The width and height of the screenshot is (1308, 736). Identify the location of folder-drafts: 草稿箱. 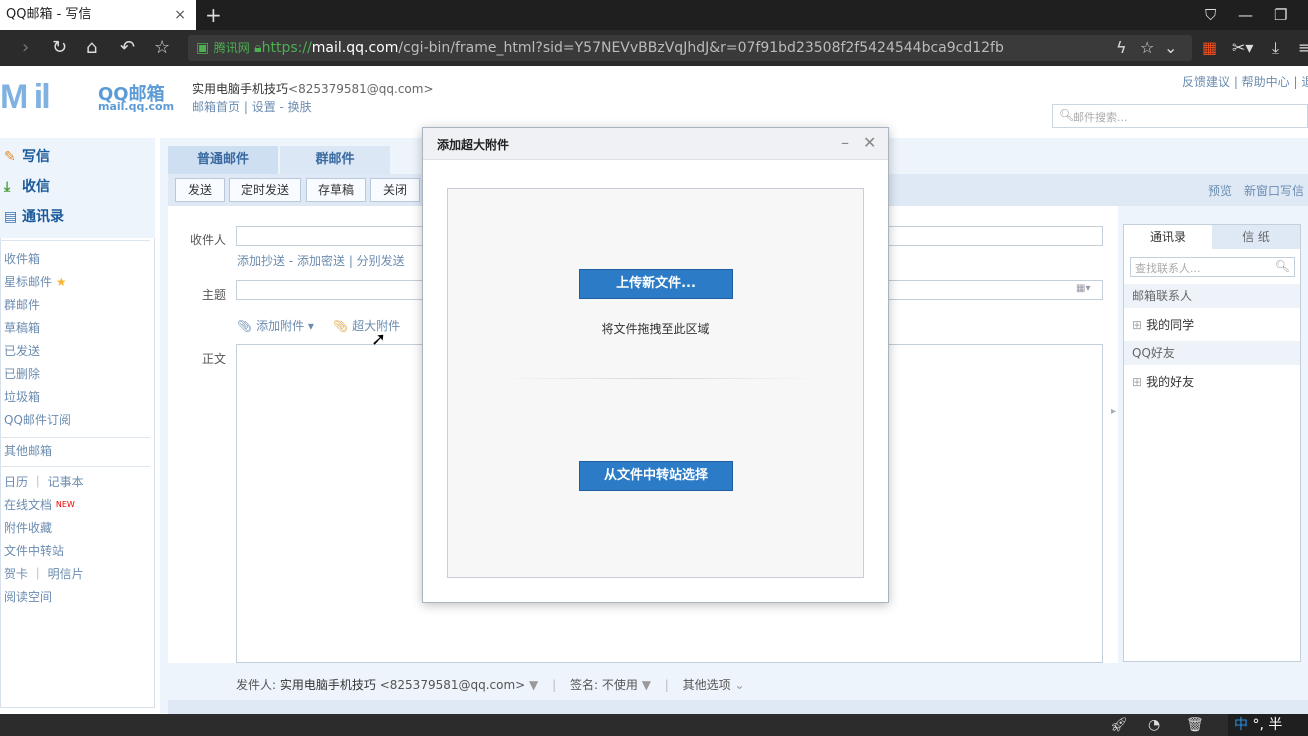
(22, 328).